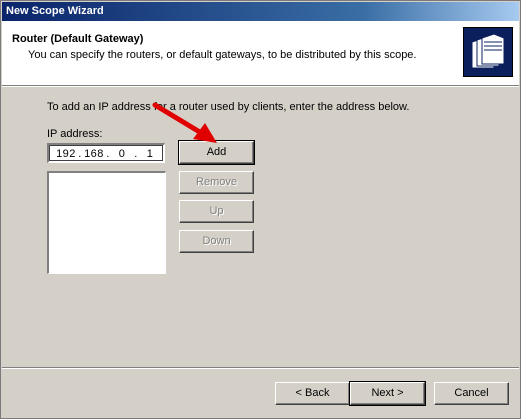 The height and width of the screenshot is (419, 521). I want to click on footer-separator, so click(260, 368).